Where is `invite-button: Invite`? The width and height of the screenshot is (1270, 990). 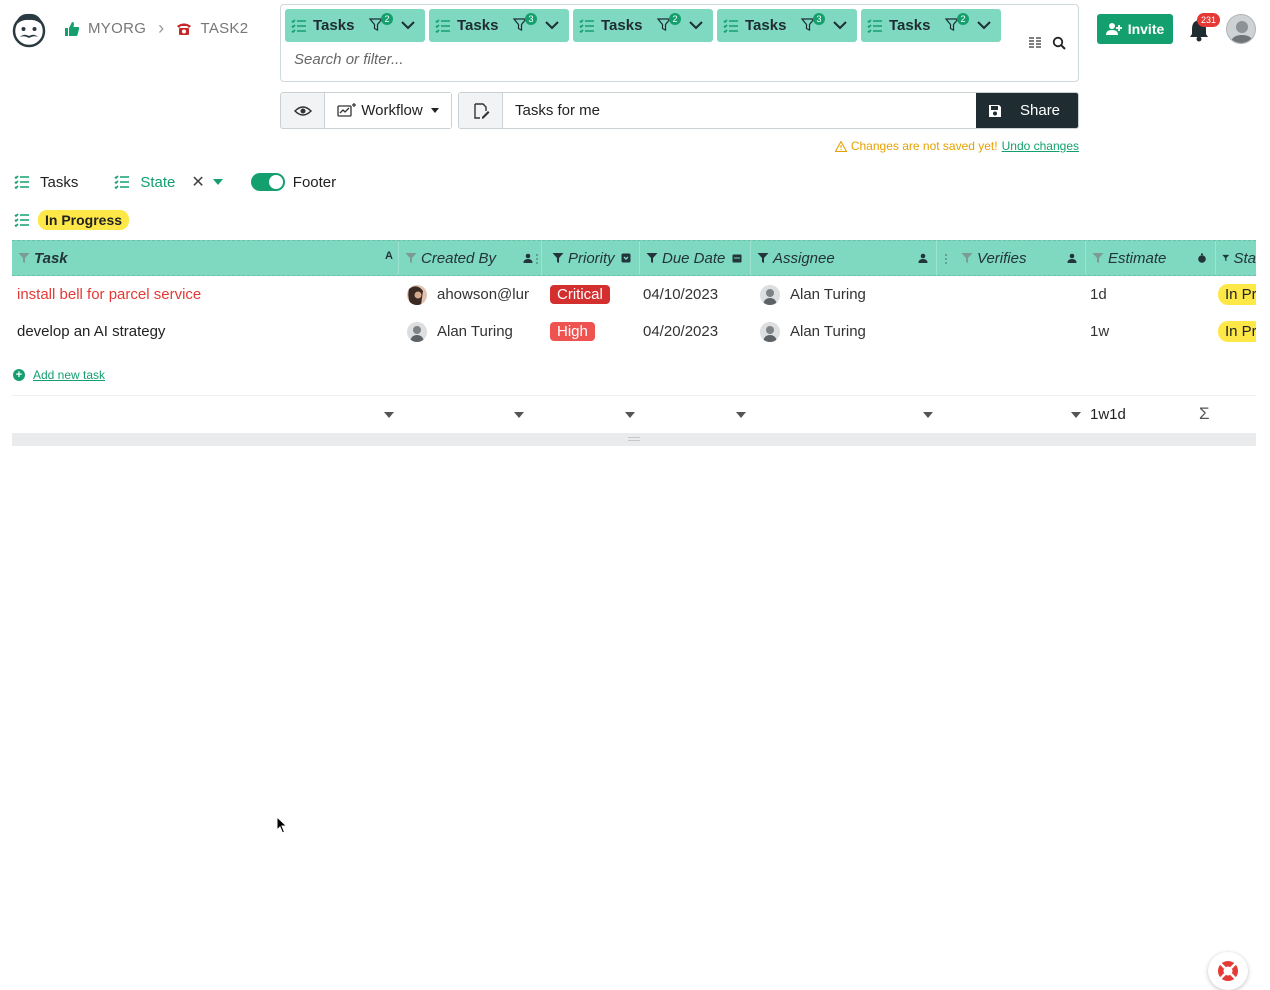
invite-button: Invite is located at coordinates (1135, 29).